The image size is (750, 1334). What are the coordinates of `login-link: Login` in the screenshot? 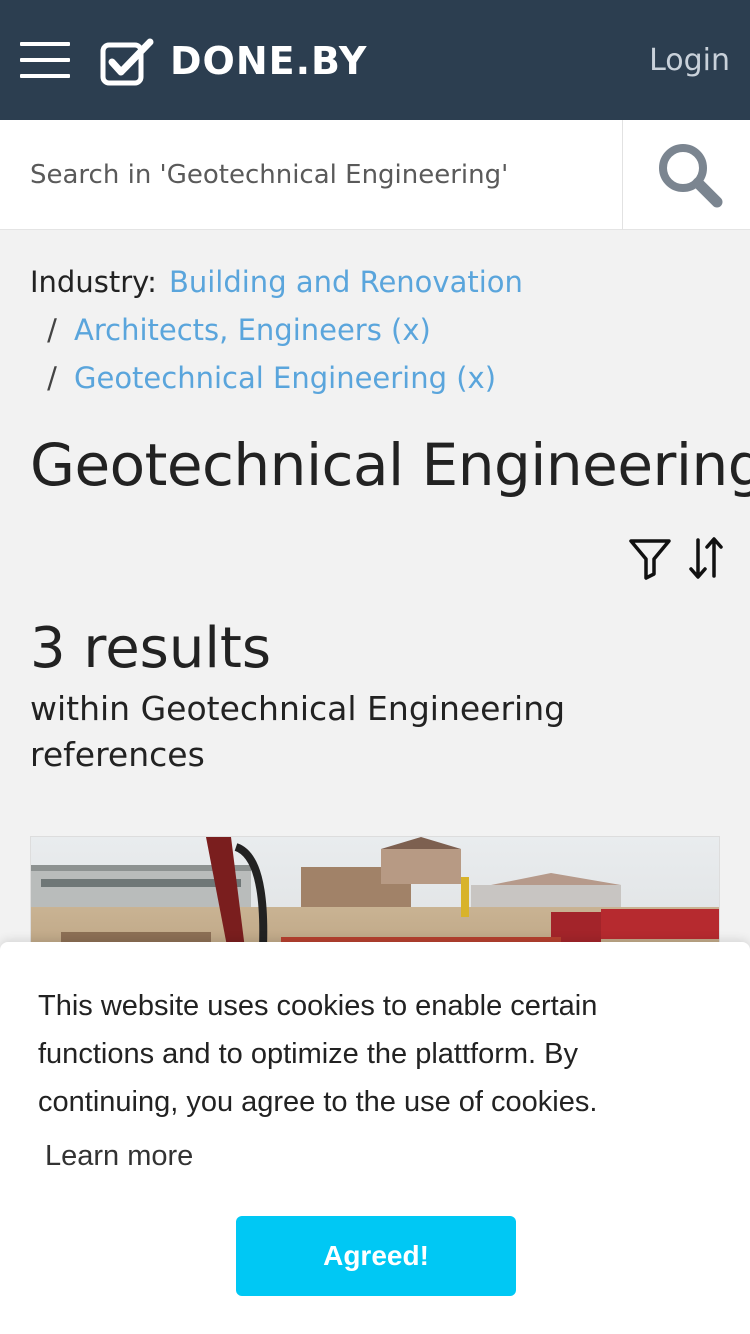 It's located at (689, 61).